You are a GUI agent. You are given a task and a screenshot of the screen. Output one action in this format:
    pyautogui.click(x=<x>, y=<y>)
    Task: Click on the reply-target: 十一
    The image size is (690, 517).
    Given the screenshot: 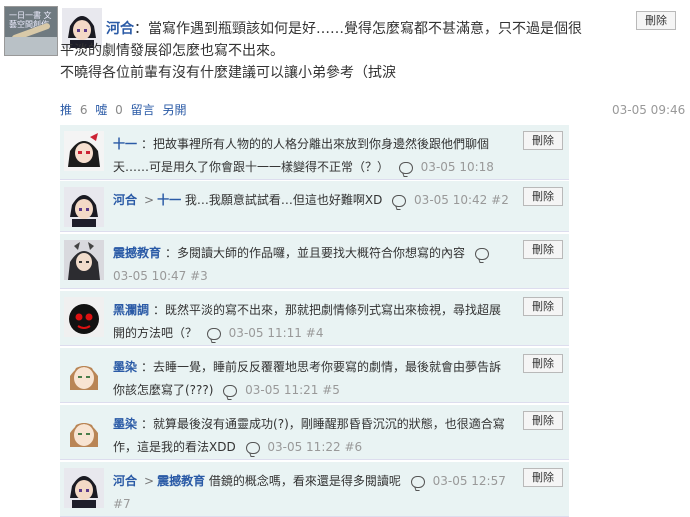 What is the action you would take?
    pyautogui.click(x=169, y=200)
    